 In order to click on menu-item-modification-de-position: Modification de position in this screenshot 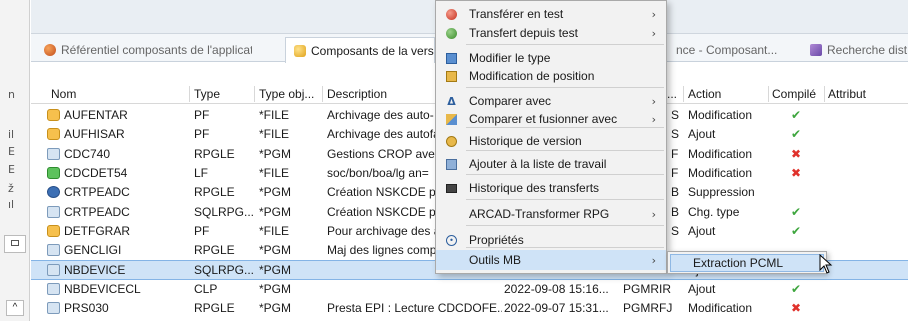, I will do `click(551, 76)`.